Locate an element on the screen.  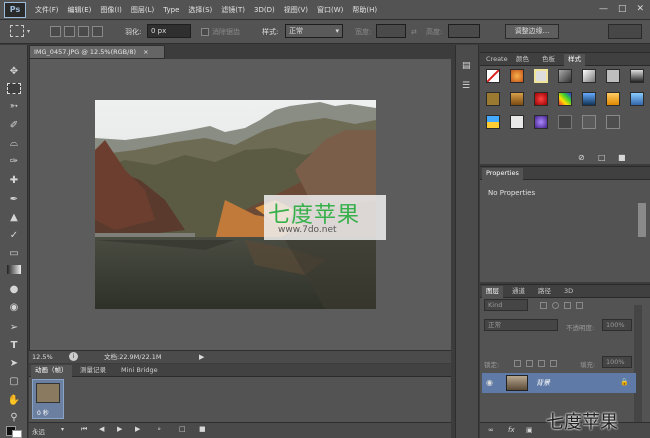
menu-file: 文件(F) is located at coordinates (47, 10).